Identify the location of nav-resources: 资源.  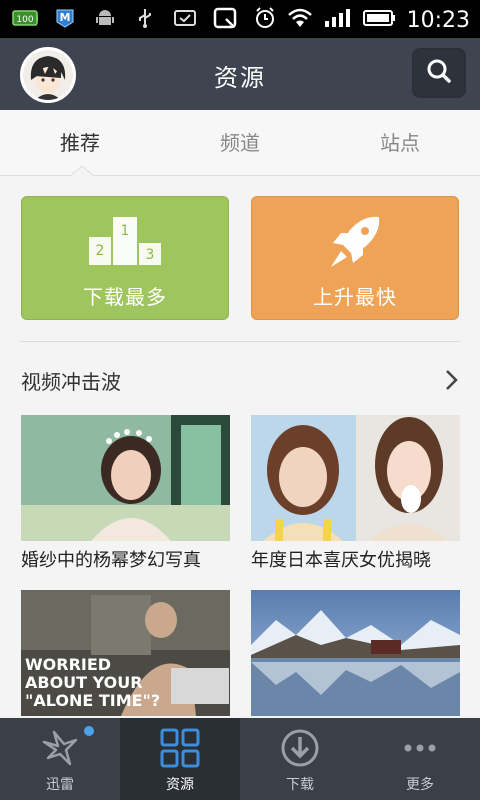
(180, 759).